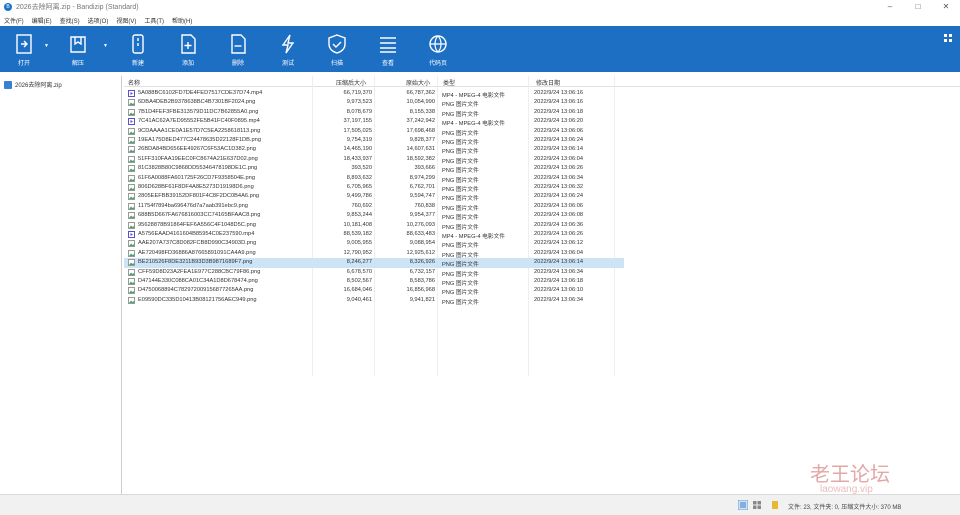  What do you see at coordinates (357, 130) in the screenshot?
I see `file-packed-size: 17,505,025` at bounding box center [357, 130].